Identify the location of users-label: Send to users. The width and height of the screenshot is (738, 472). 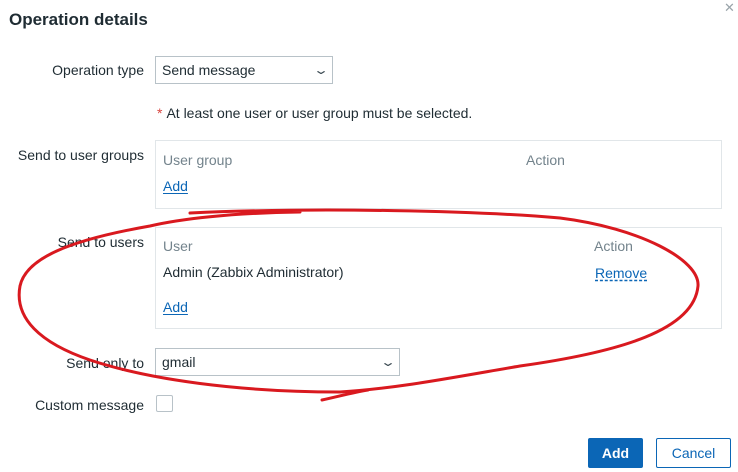
(100, 242).